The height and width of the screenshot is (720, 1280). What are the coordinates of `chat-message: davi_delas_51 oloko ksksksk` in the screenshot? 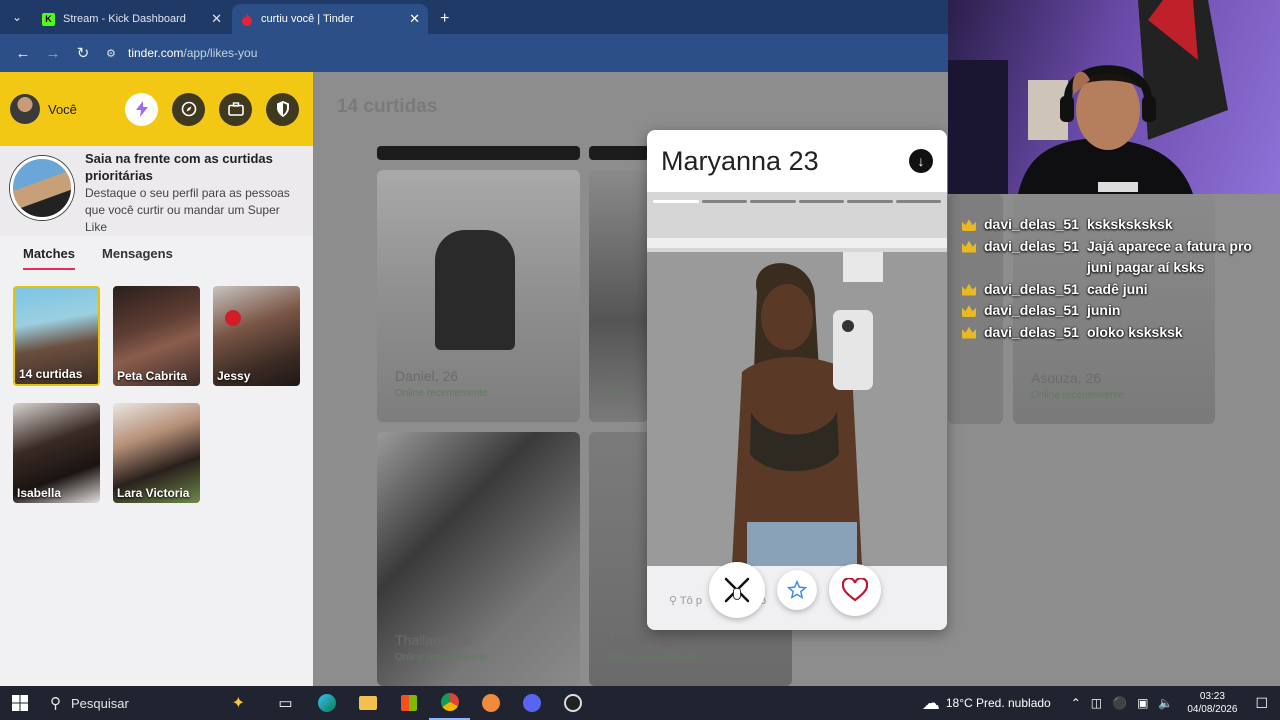 It's located at (1121, 333).